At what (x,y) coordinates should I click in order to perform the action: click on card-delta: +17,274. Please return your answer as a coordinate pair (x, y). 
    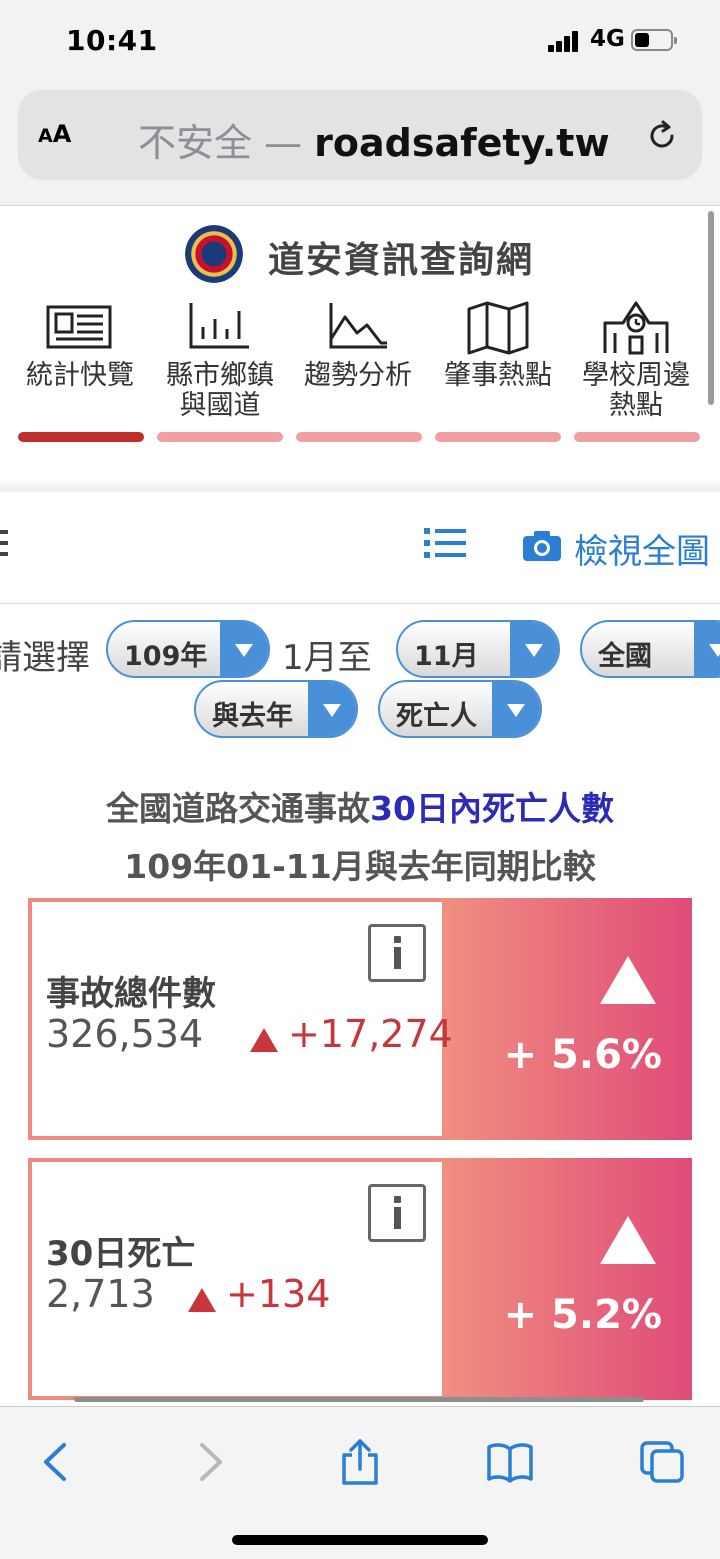
    Looking at the image, I should click on (370, 1034).